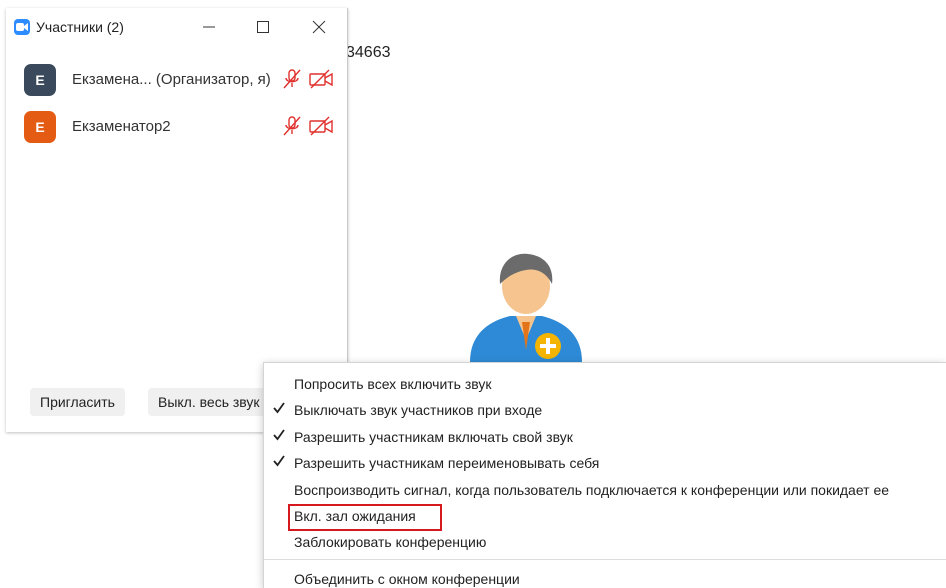 This screenshot has width=946, height=588. I want to click on maximize-icon, so click(263, 27).